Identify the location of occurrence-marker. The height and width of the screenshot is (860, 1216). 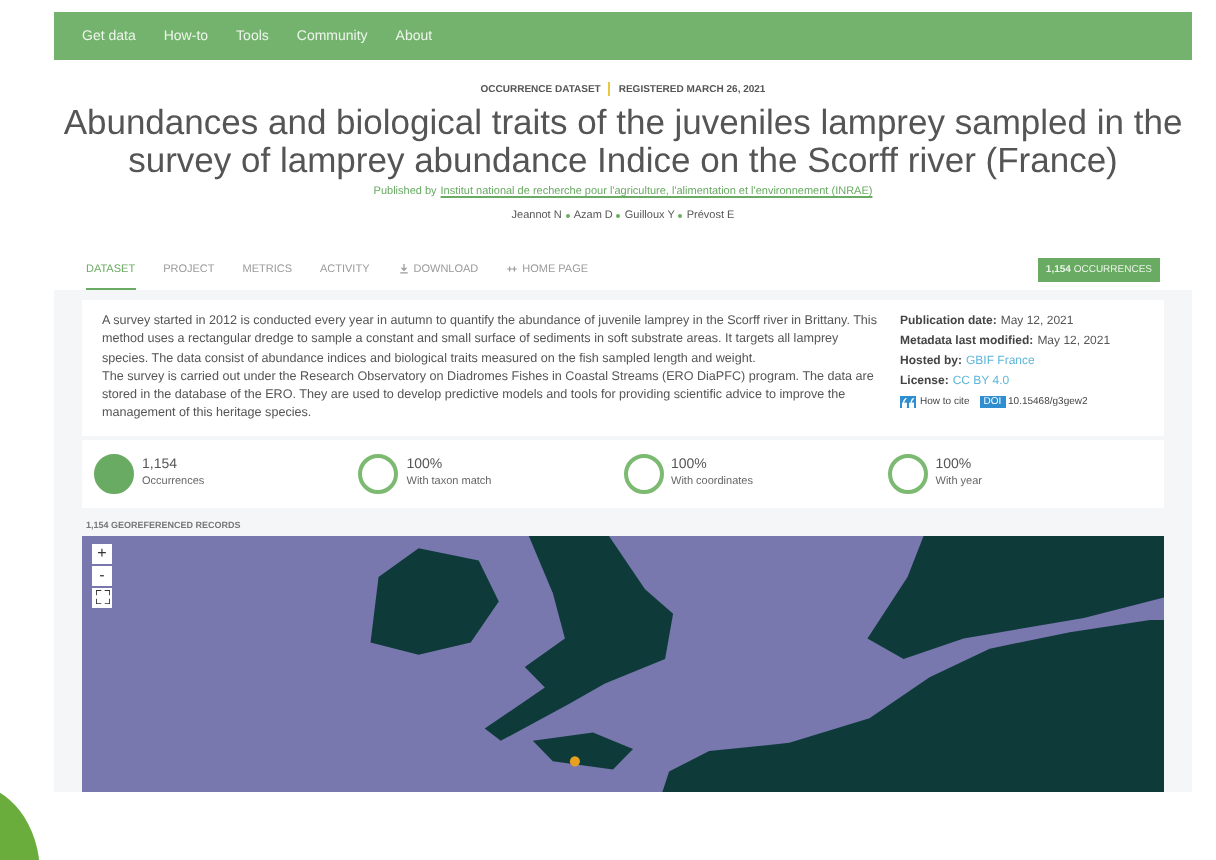
(574, 760).